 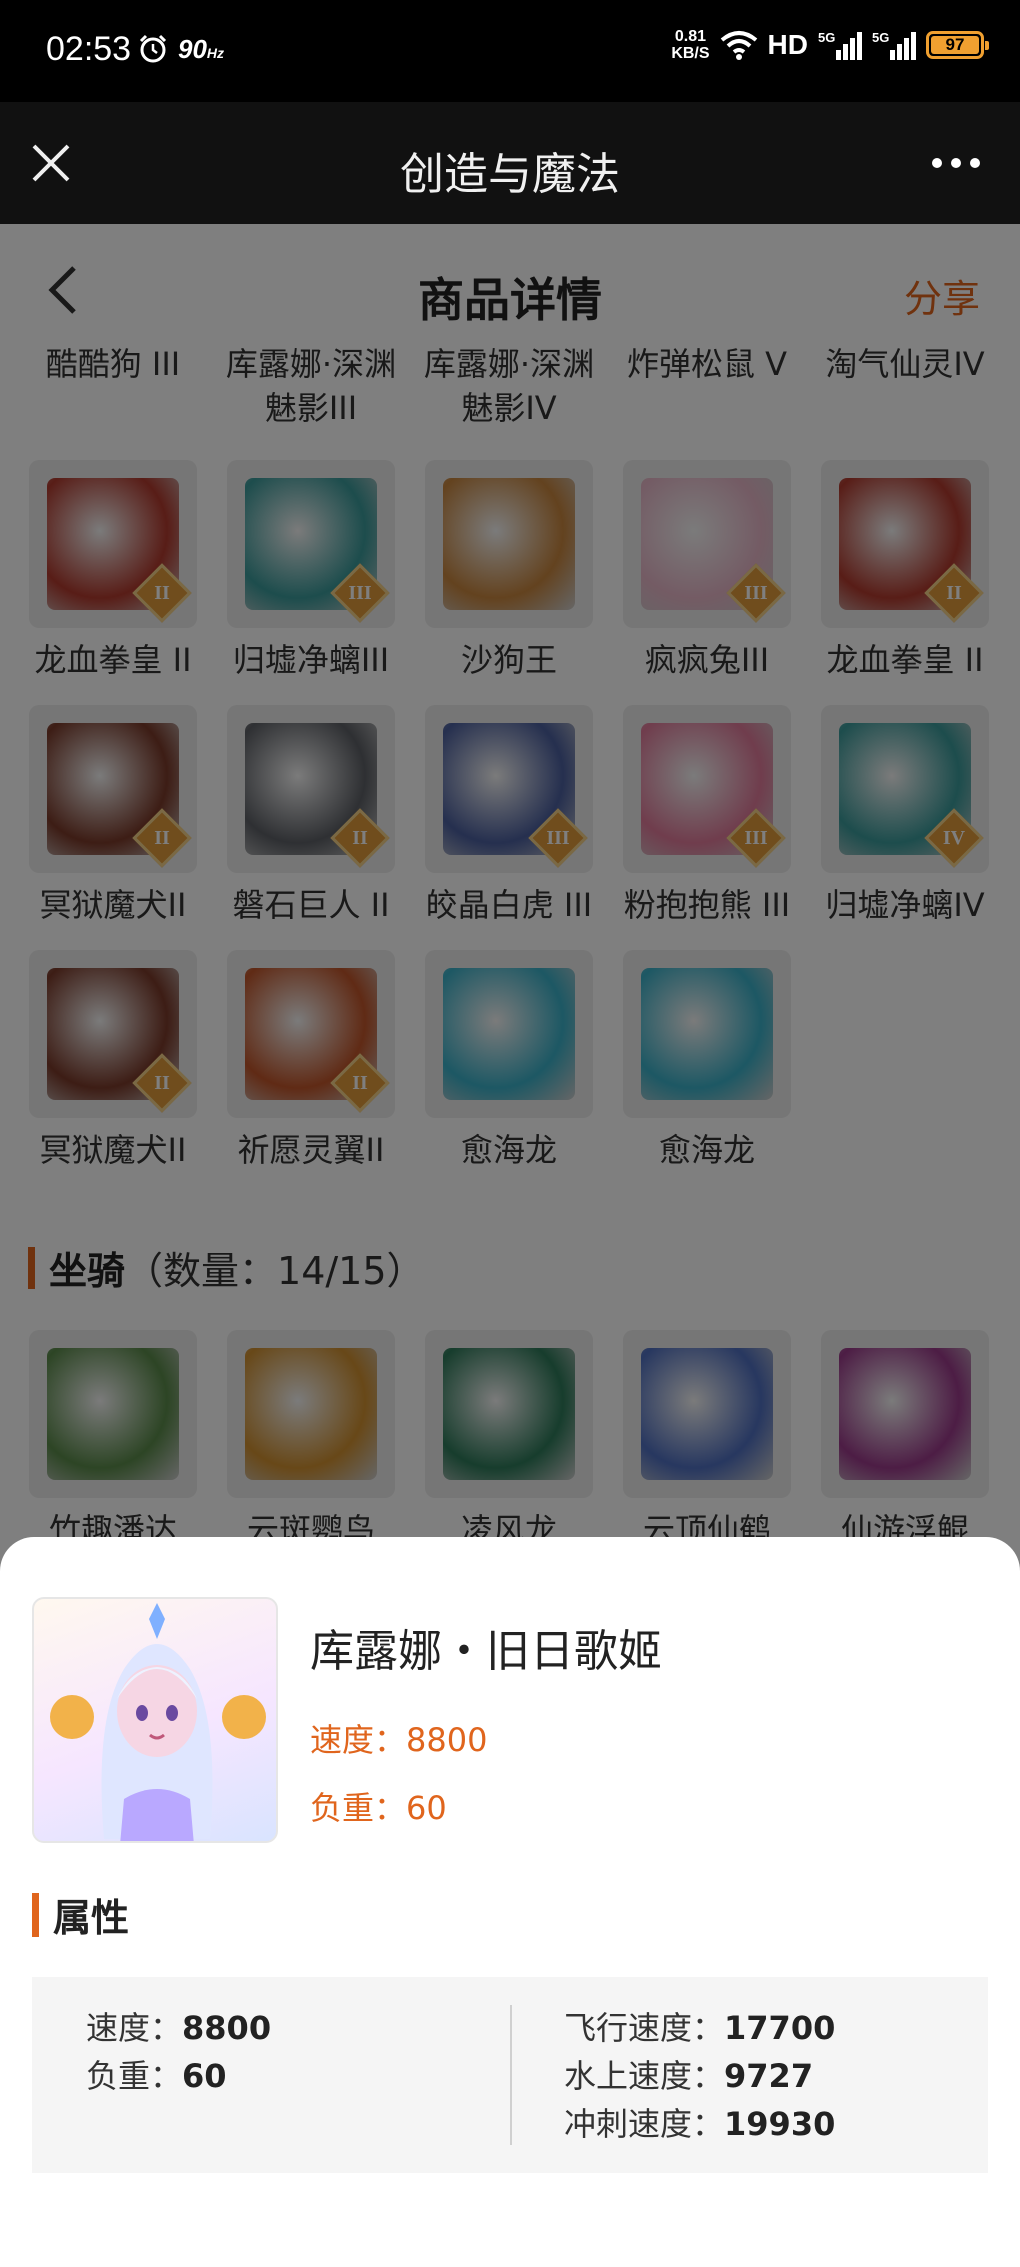 What do you see at coordinates (378, 1808) in the screenshot?
I see `item-load: 负重：60` at bounding box center [378, 1808].